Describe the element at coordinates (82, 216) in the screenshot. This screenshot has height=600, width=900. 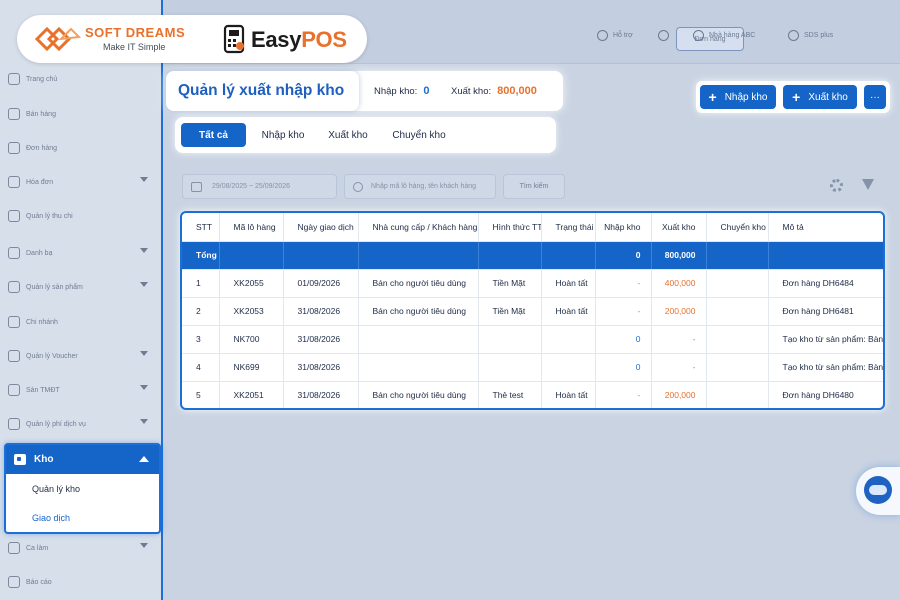
I see `sidebar-item-cashflow: Quản lý thu chi` at that location.